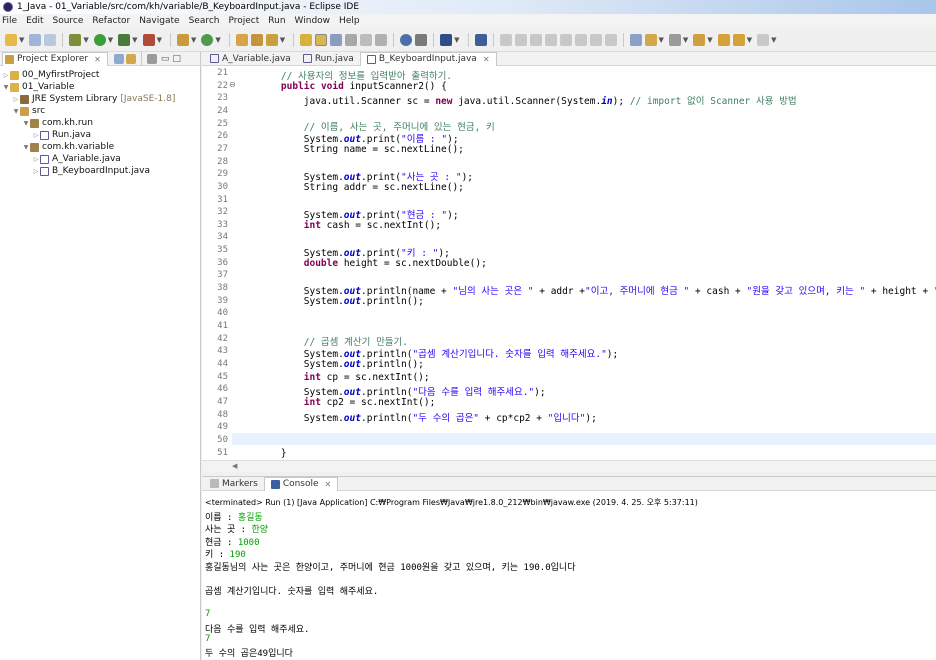  I want to click on maximize-icon: □, so click(176, 59).